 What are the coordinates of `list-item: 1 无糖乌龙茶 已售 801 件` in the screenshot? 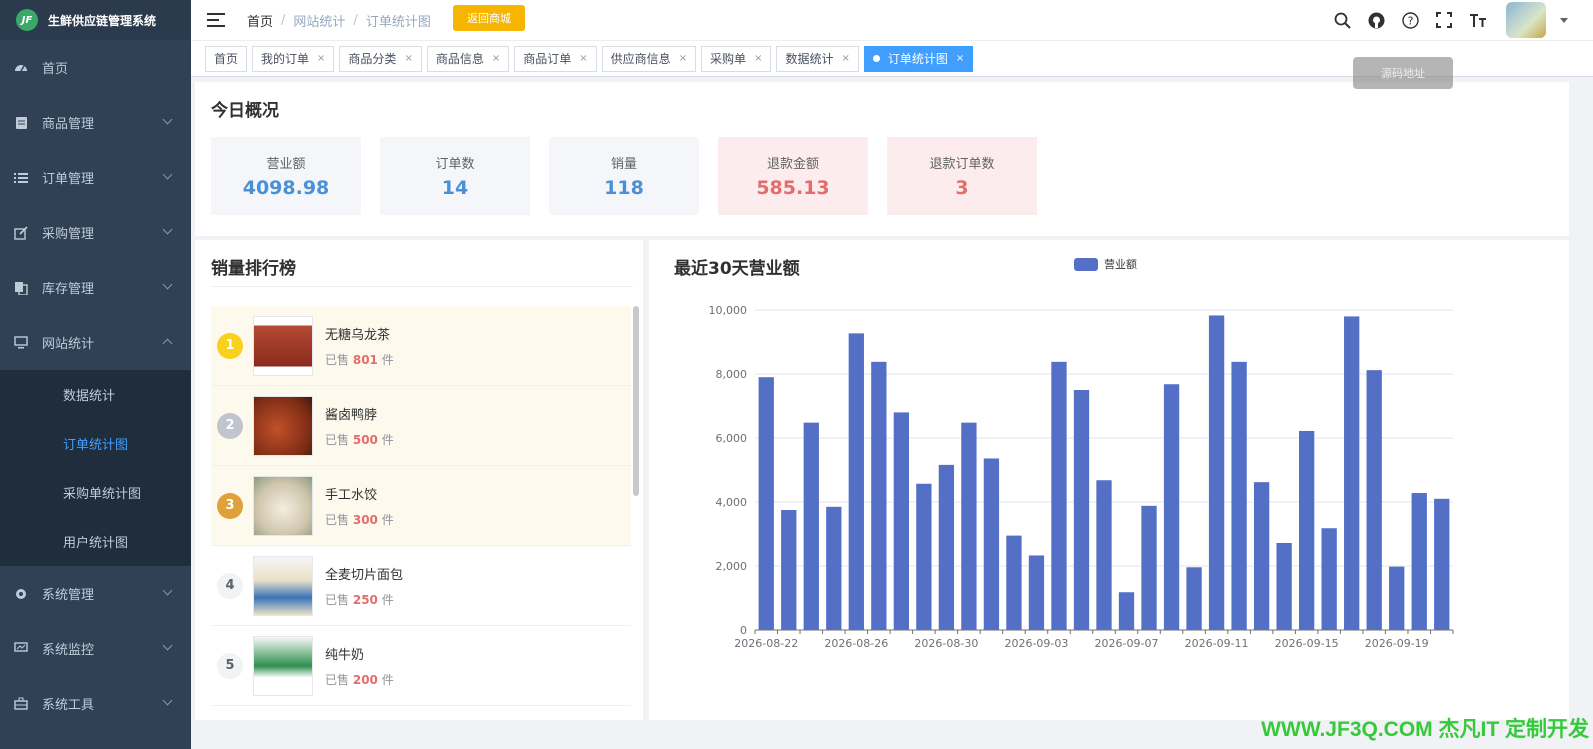 It's located at (421, 346).